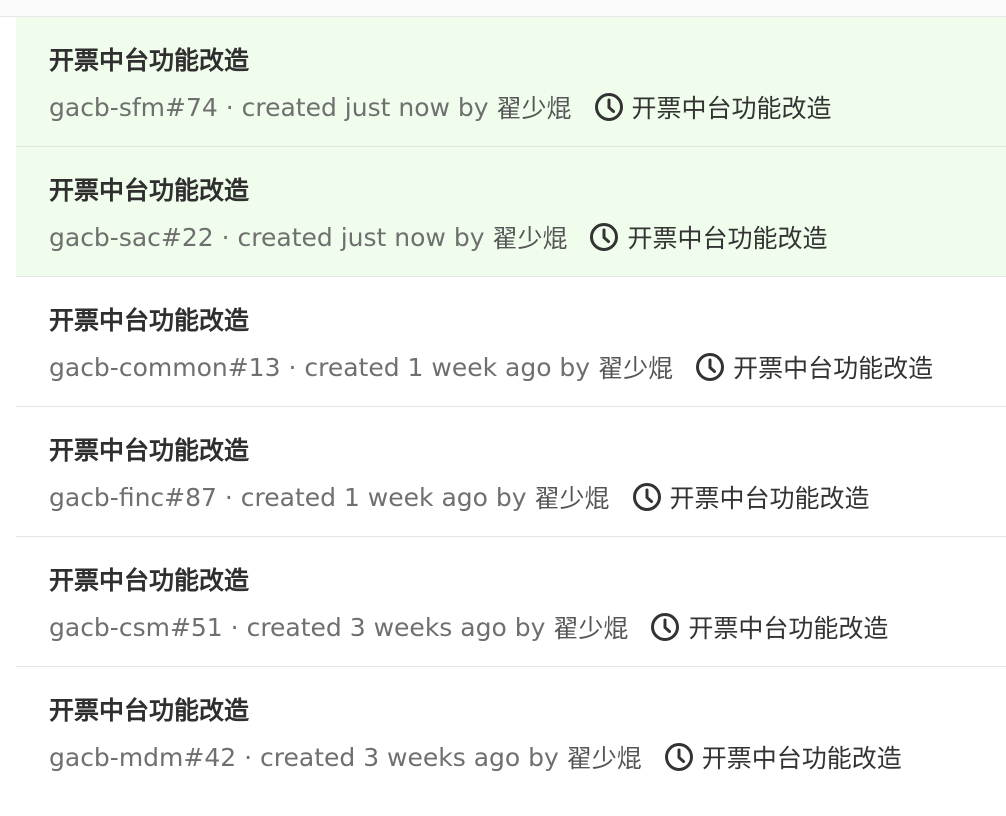  What do you see at coordinates (142, 757) in the screenshot?
I see `item-reference: gacb-mdm#42` at bounding box center [142, 757].